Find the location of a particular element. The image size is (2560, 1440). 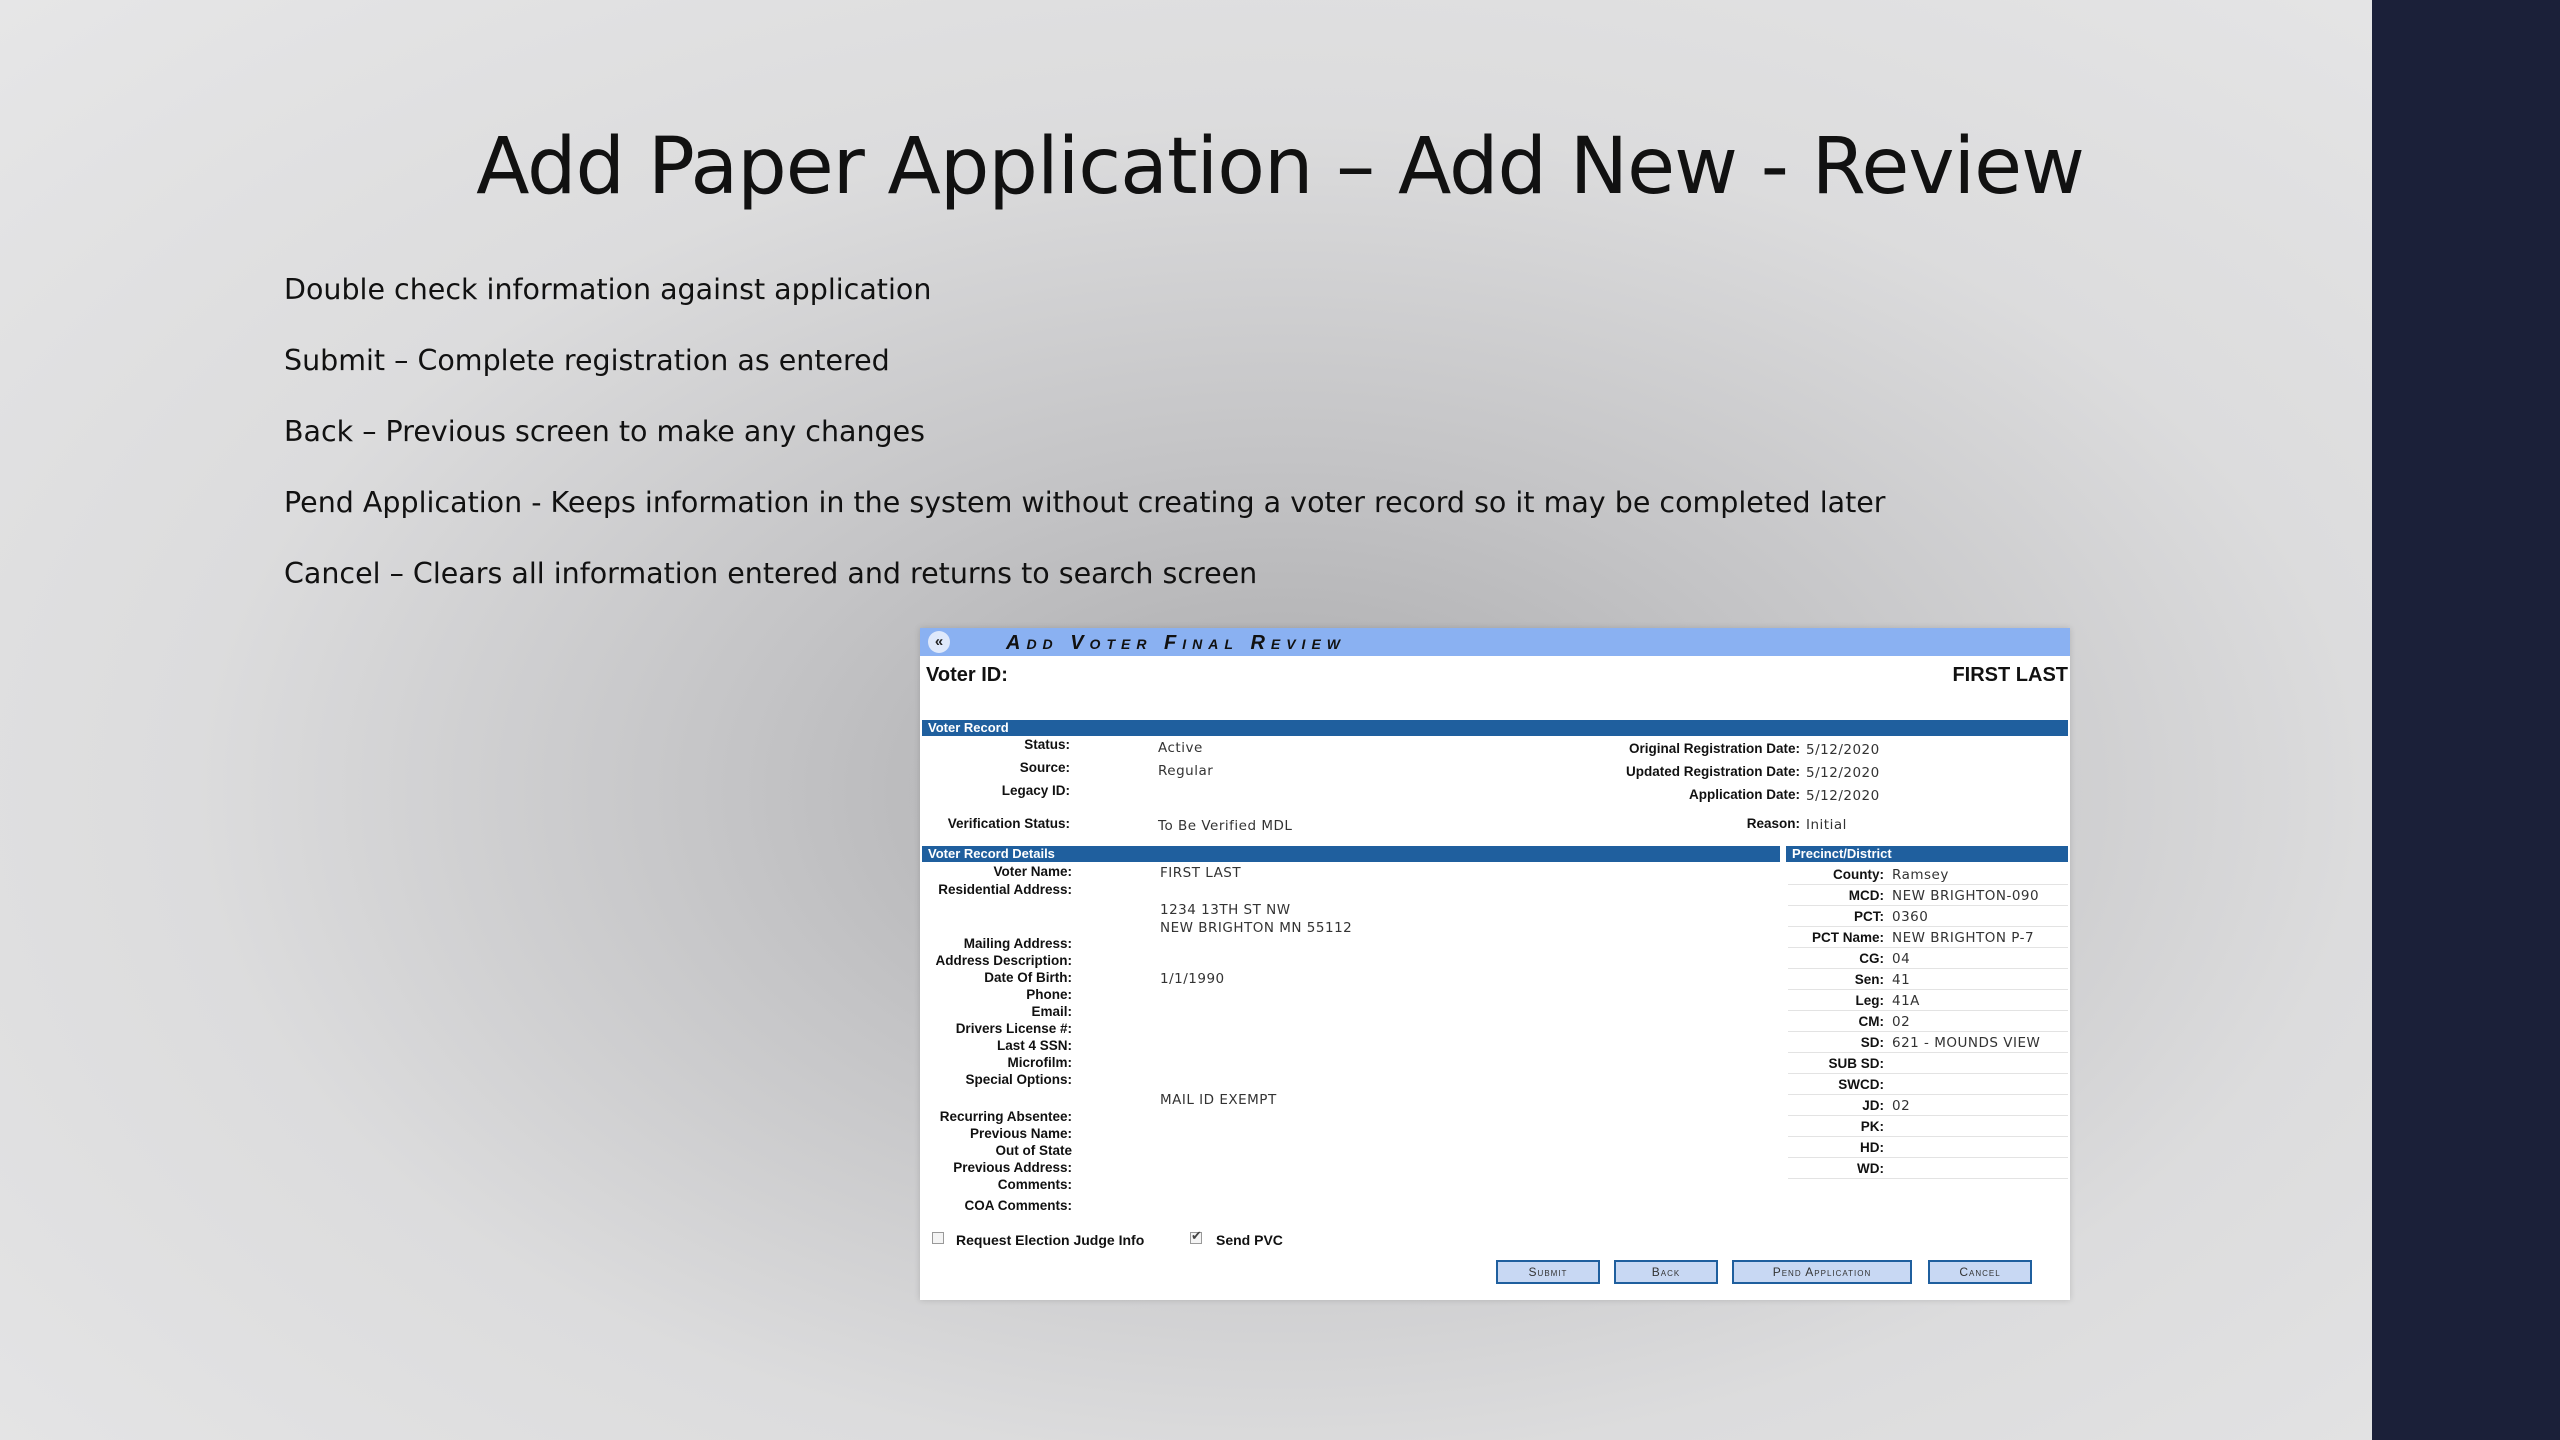

residential-address-line2: NEW BRIGHTON MN 55112 is located at coordinates (1256, 928).